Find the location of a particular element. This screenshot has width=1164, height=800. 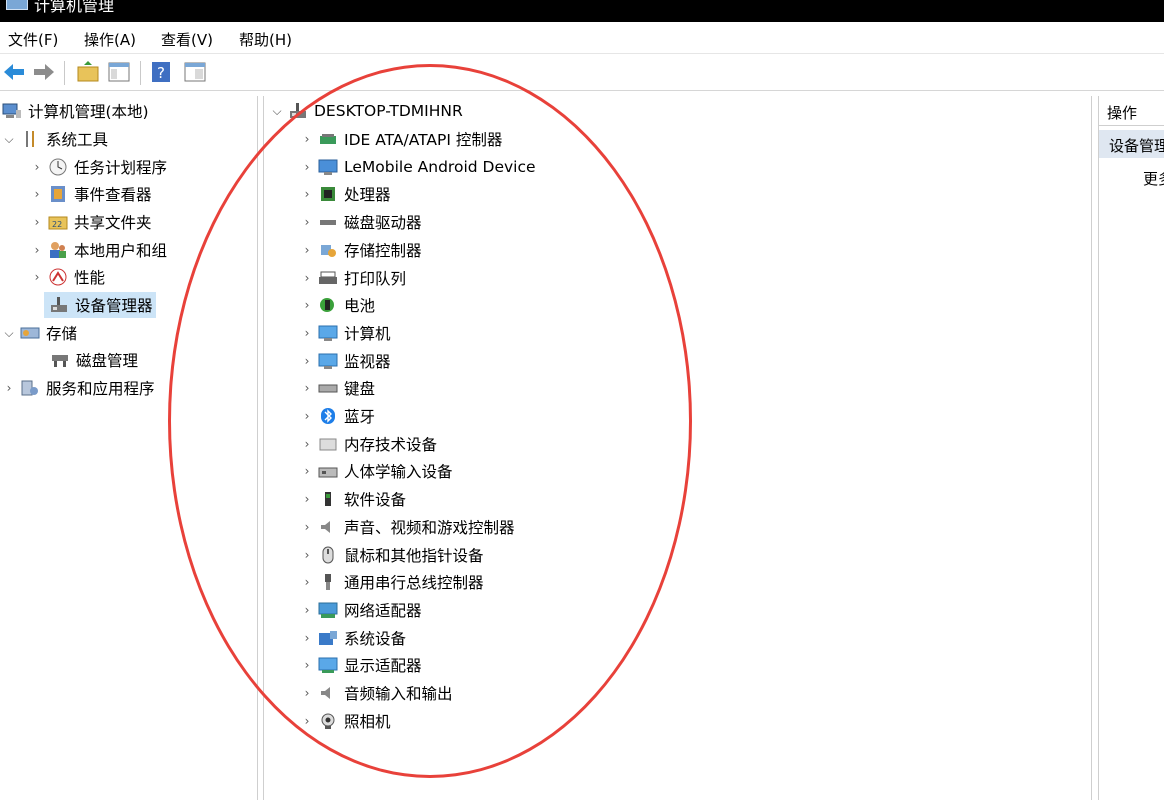

tree-item-root: 计算机管理(本地) is located at coordinates (74, 111).